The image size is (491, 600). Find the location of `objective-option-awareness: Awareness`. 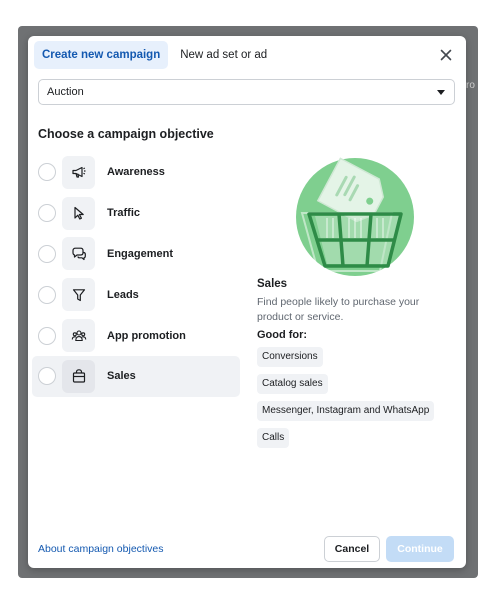

objective-option-awareness: Awareness is located at coordinates (136, 172).